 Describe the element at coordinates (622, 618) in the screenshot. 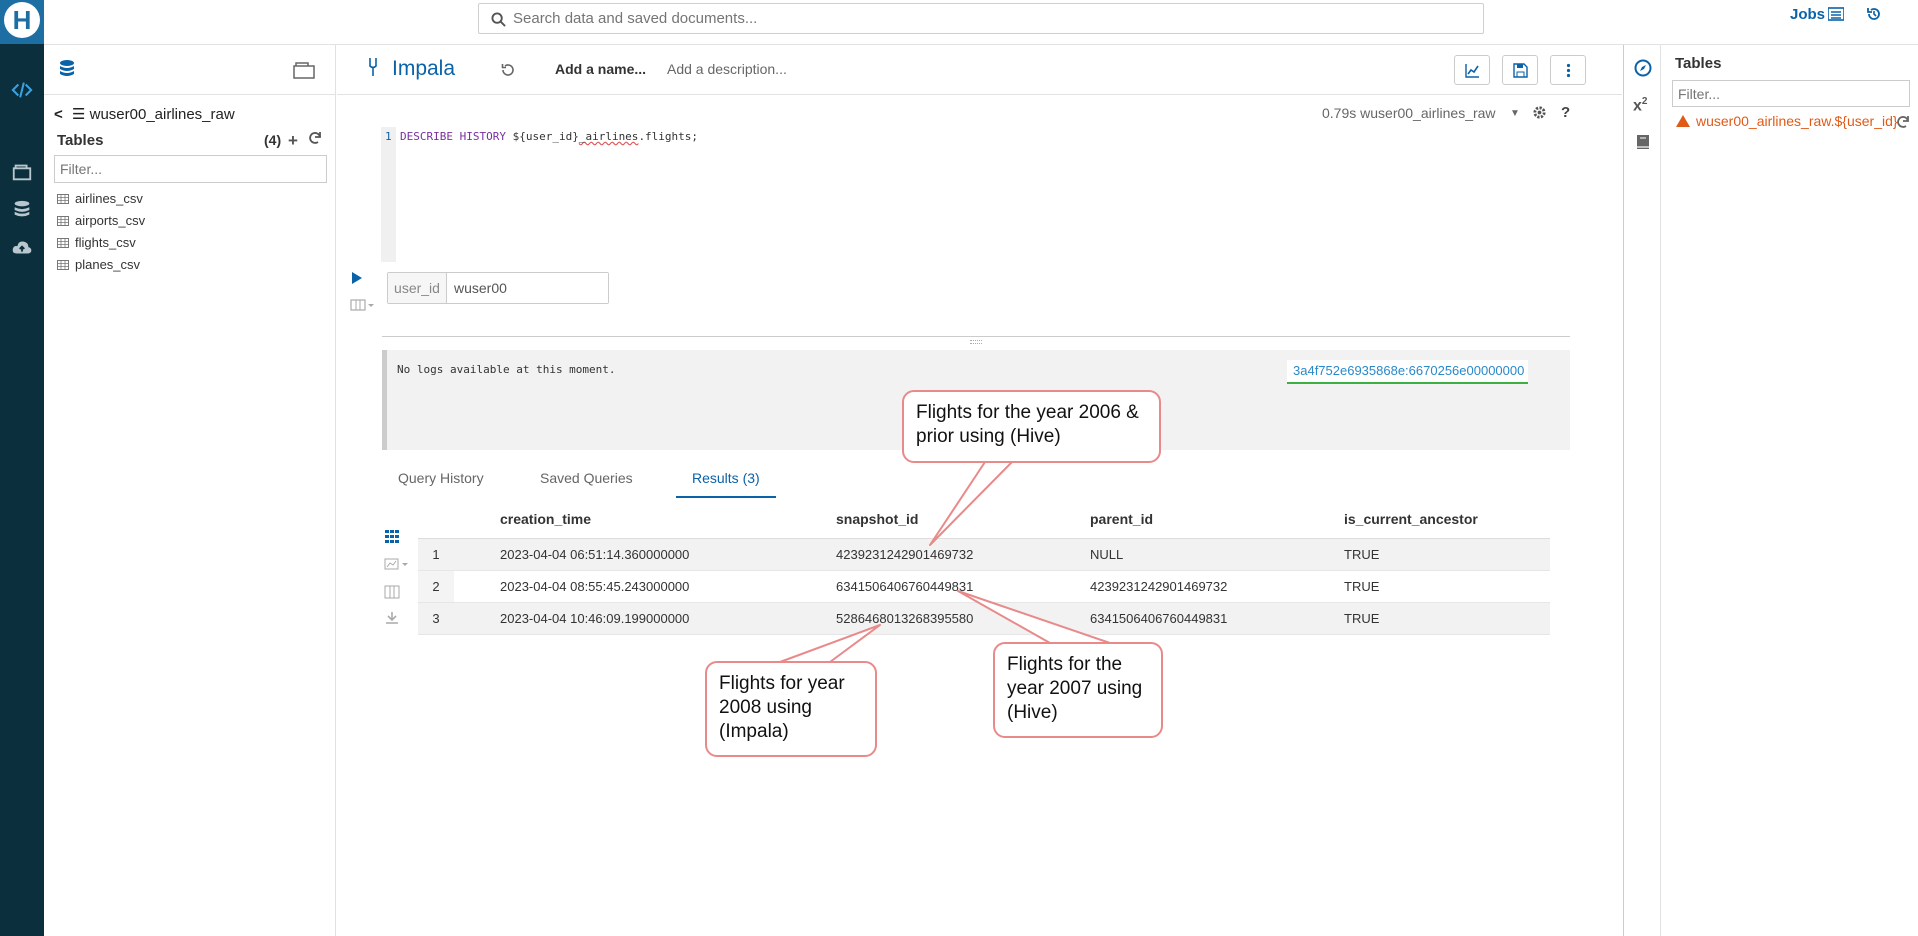

I see `cell-creation-time: 2023-04-04 10:46:09.199000000` at that location.